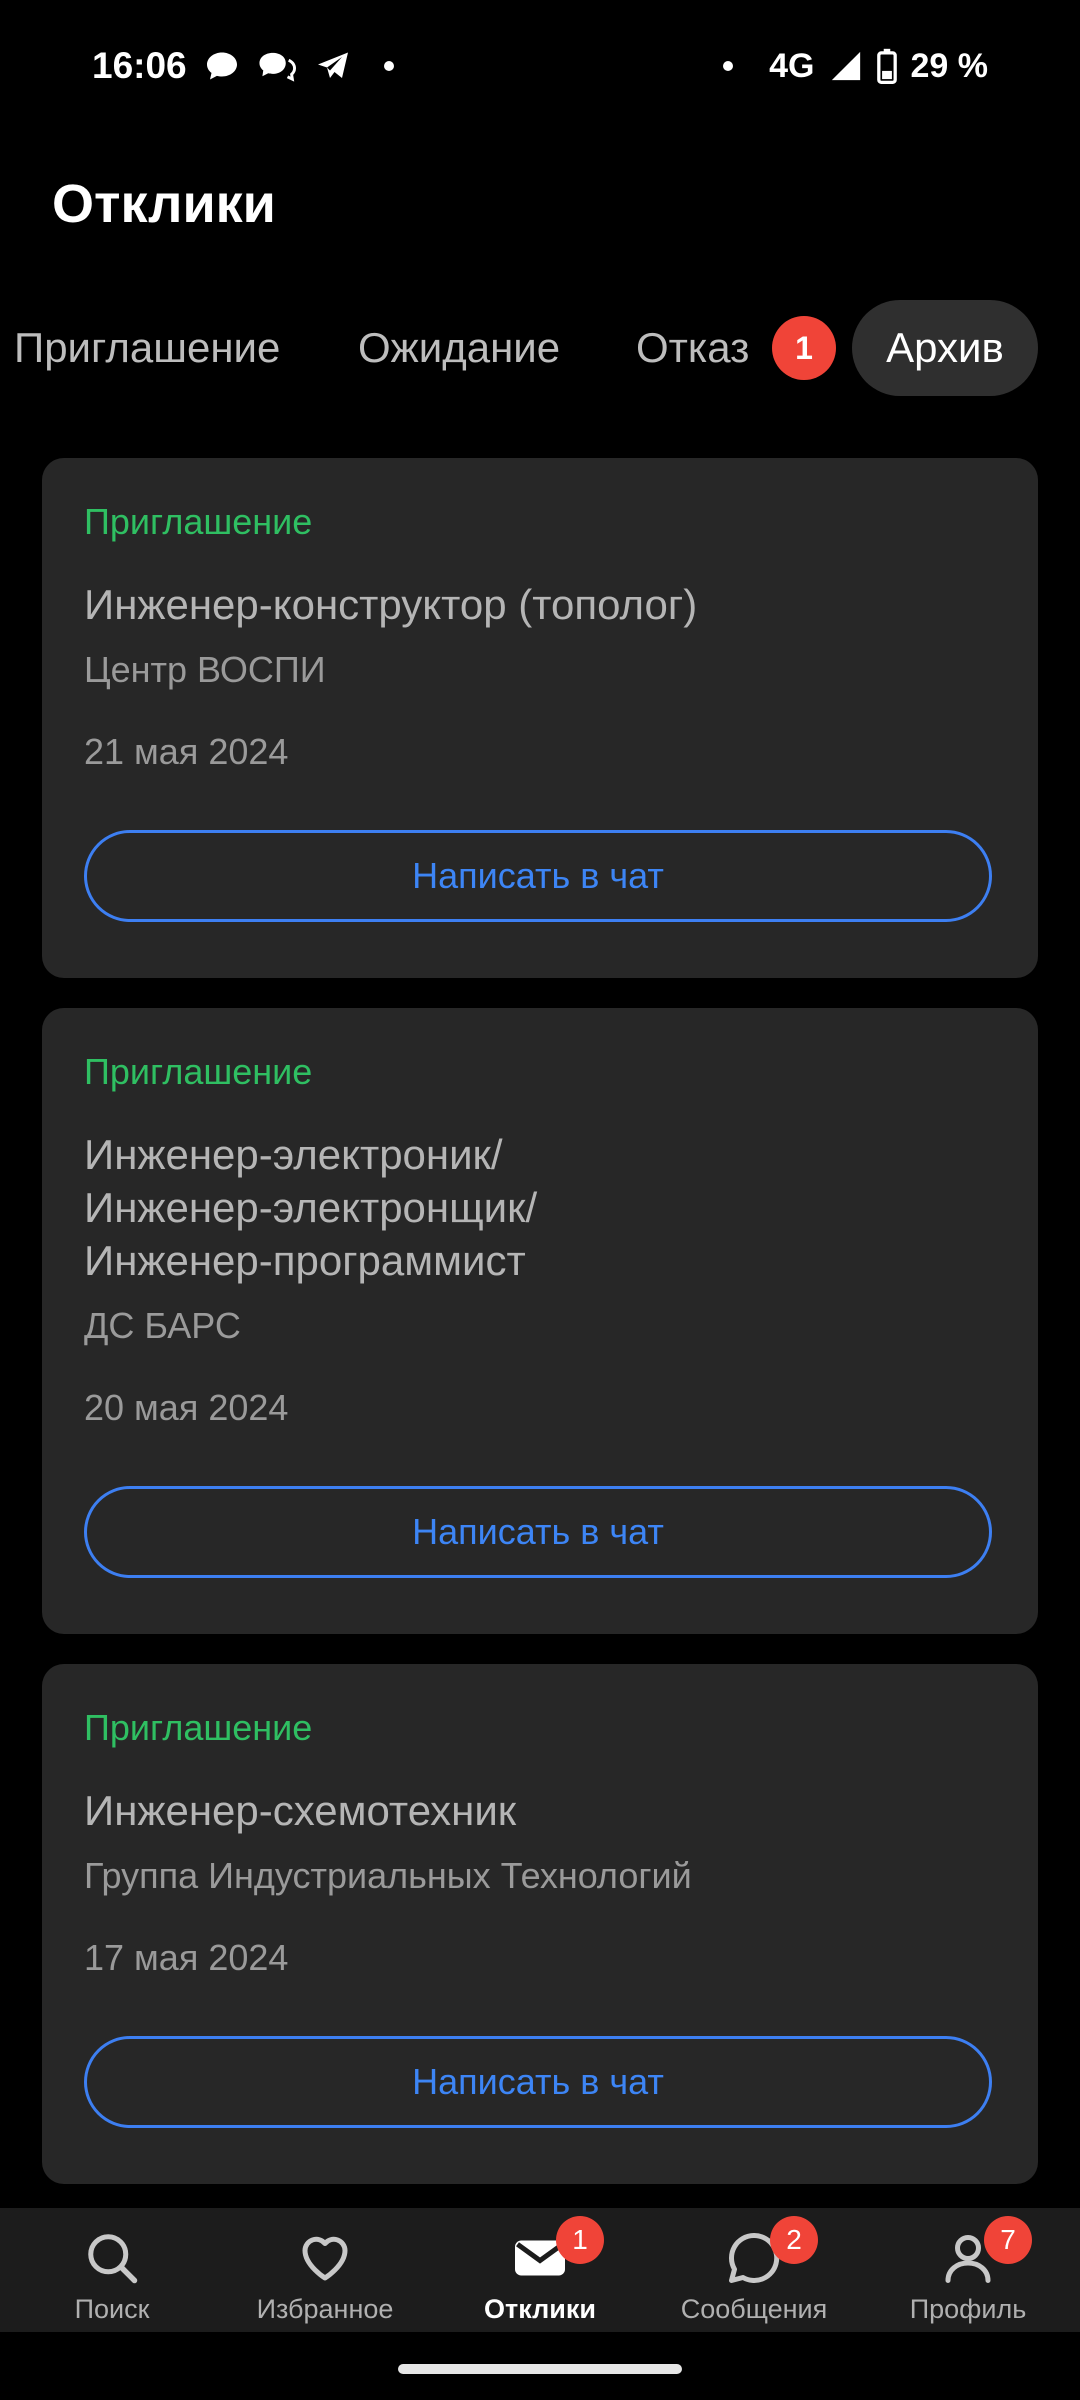  What do you see at coordinates (162, 1325) in the screenshot?
I see `card-company: ДС БАРС` at bounding box center [162, 1325].